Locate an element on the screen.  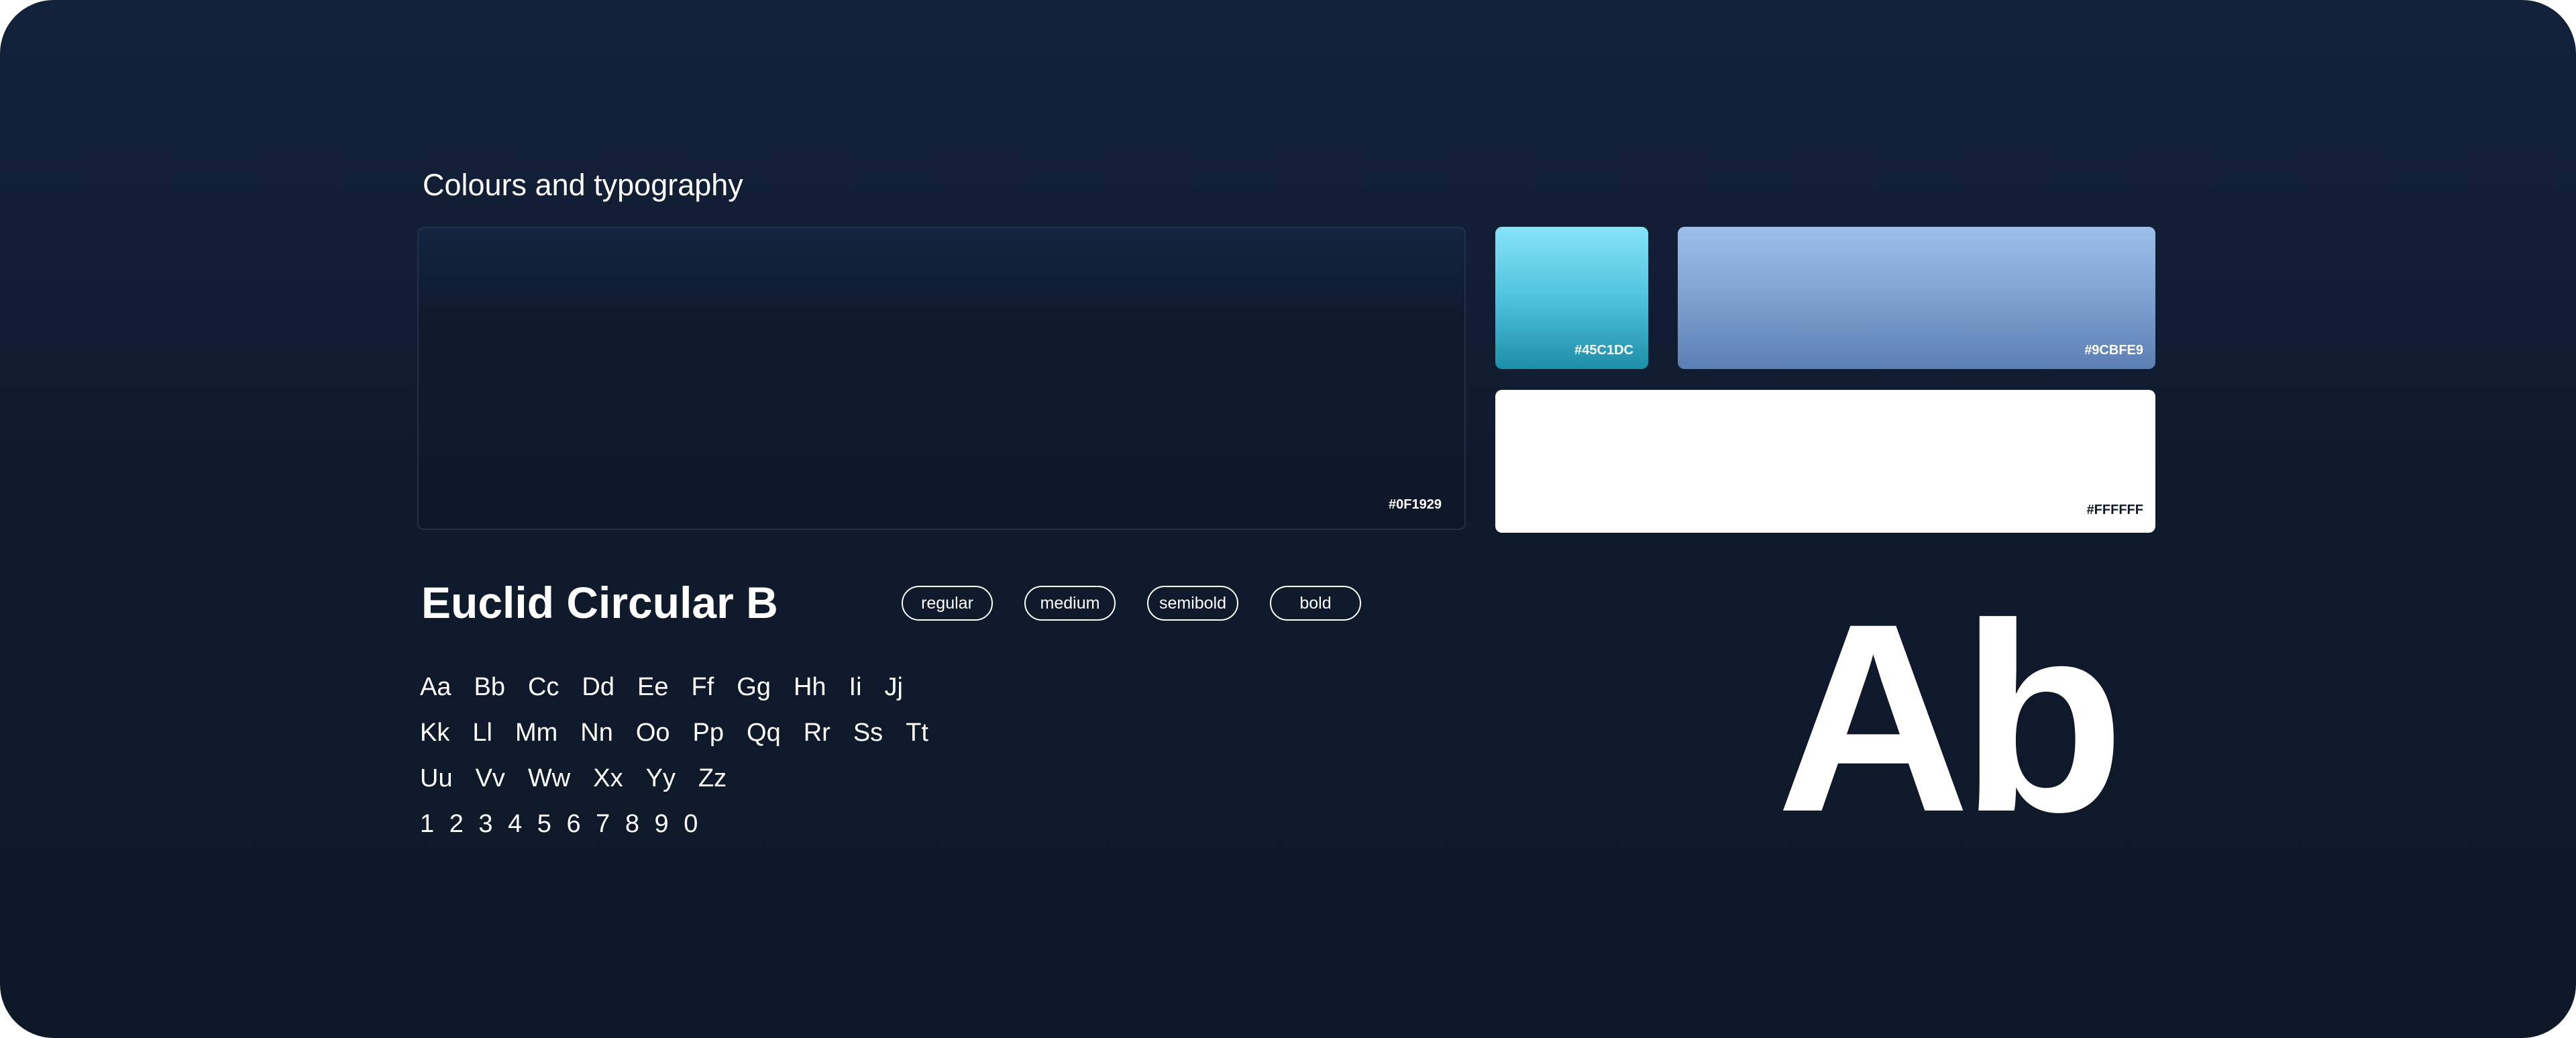
alphabet-row: Uu Vv Ww Xx Yy Zz is located at coordinates (674, 778).